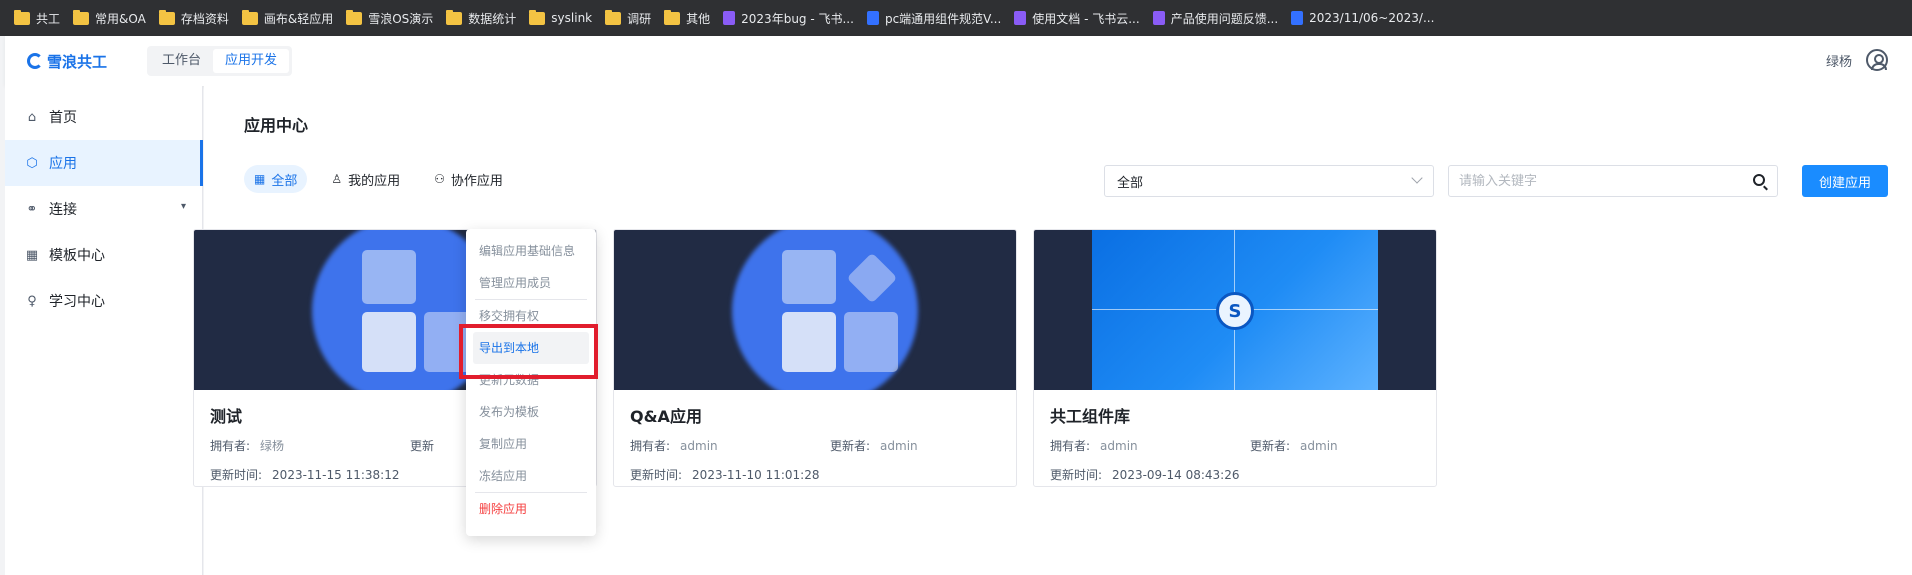 This screenshot has height=575, width=1912. What do you see at coordinates (439, 179) in the screenshot?
I see `users-icon: ⚇` at bounding box center [439, 179].